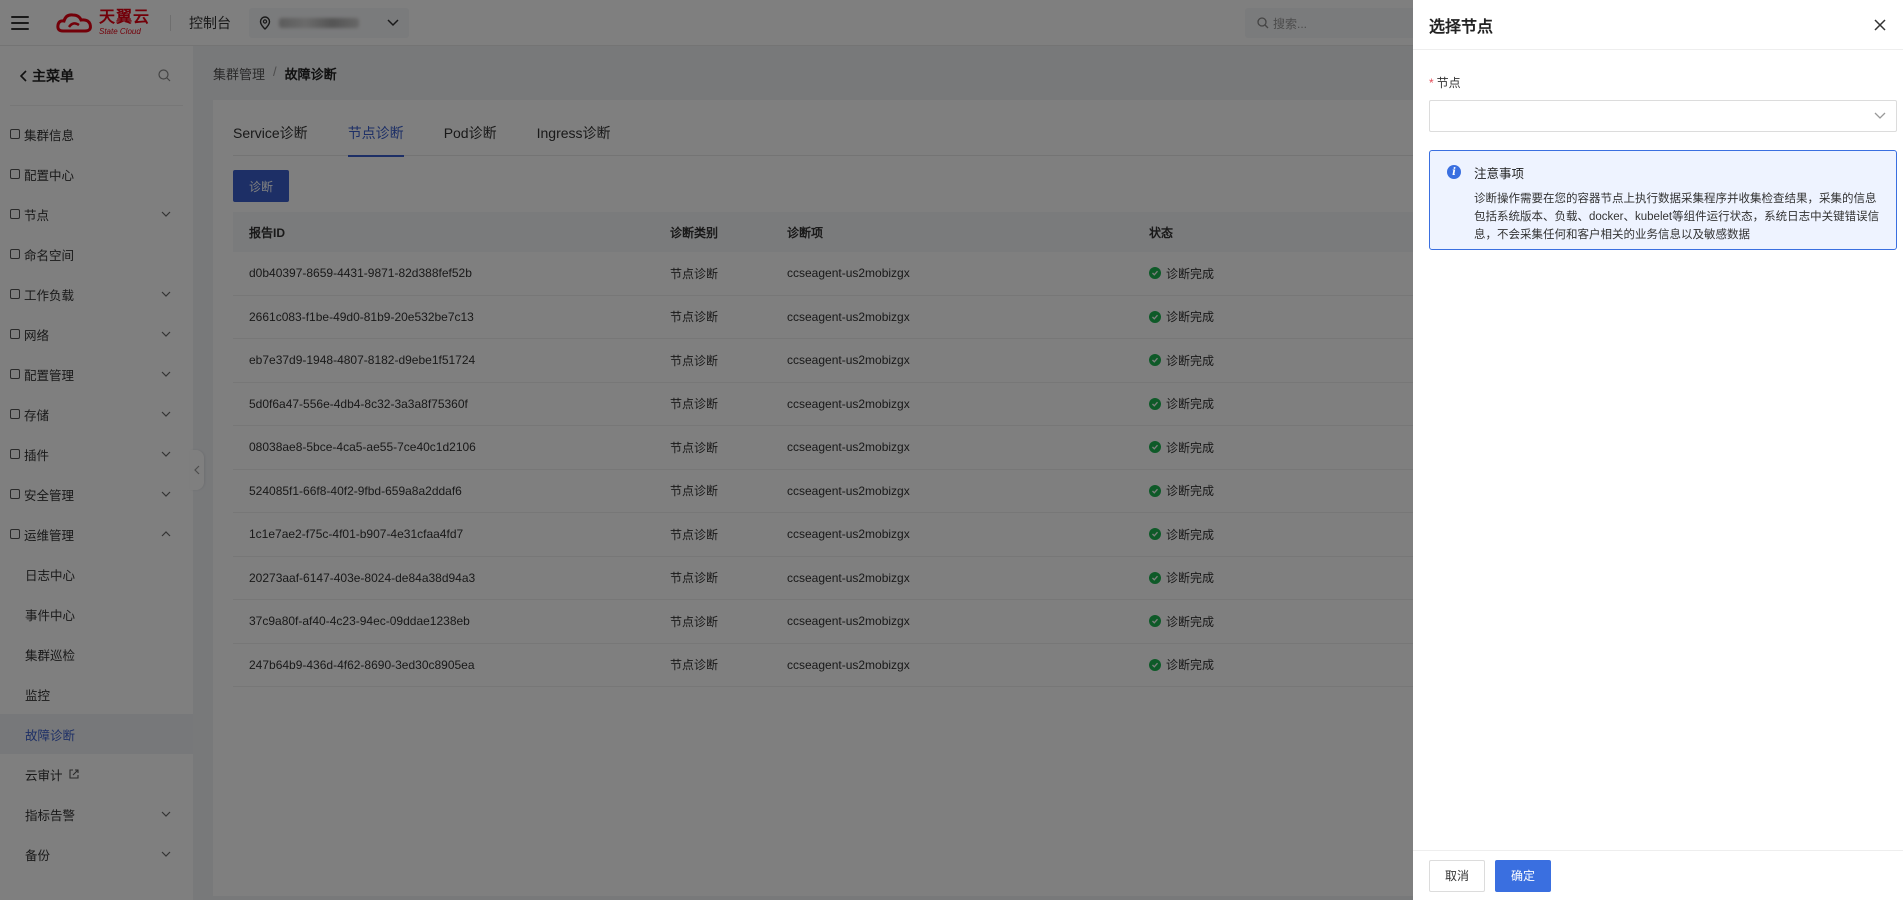  Describe the element at coordinates (1880, 115) in the screenshot. I see `chevron-down-icon` at that location.